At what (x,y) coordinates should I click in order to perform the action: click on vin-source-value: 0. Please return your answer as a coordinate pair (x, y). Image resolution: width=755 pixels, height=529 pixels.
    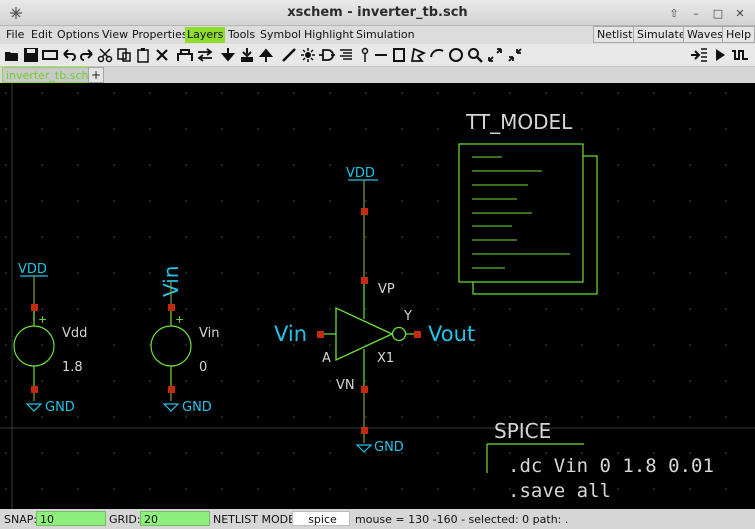
    Looking at the image, I should click on (203, 367).